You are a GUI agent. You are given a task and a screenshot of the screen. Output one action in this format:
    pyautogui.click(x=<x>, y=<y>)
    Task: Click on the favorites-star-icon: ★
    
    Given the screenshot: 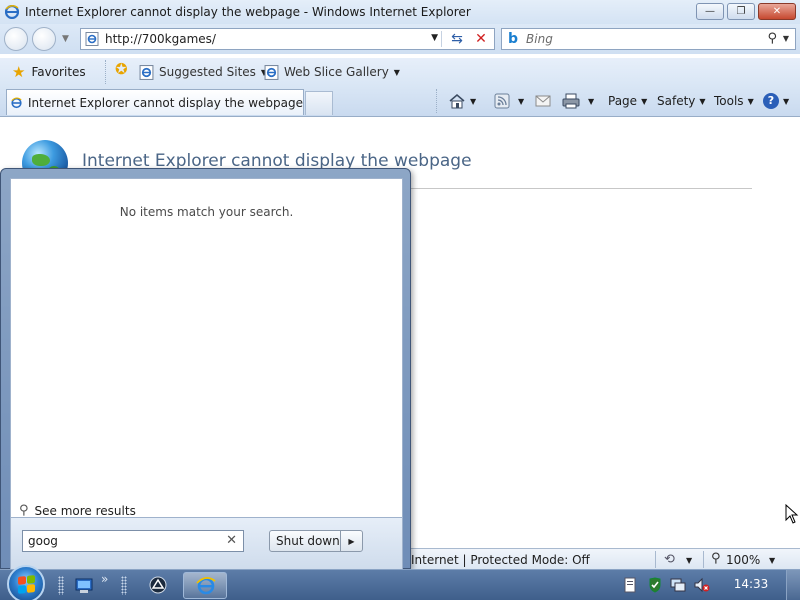 What is the action you would take?
    pyautogui.click(x=19, y=71)
    